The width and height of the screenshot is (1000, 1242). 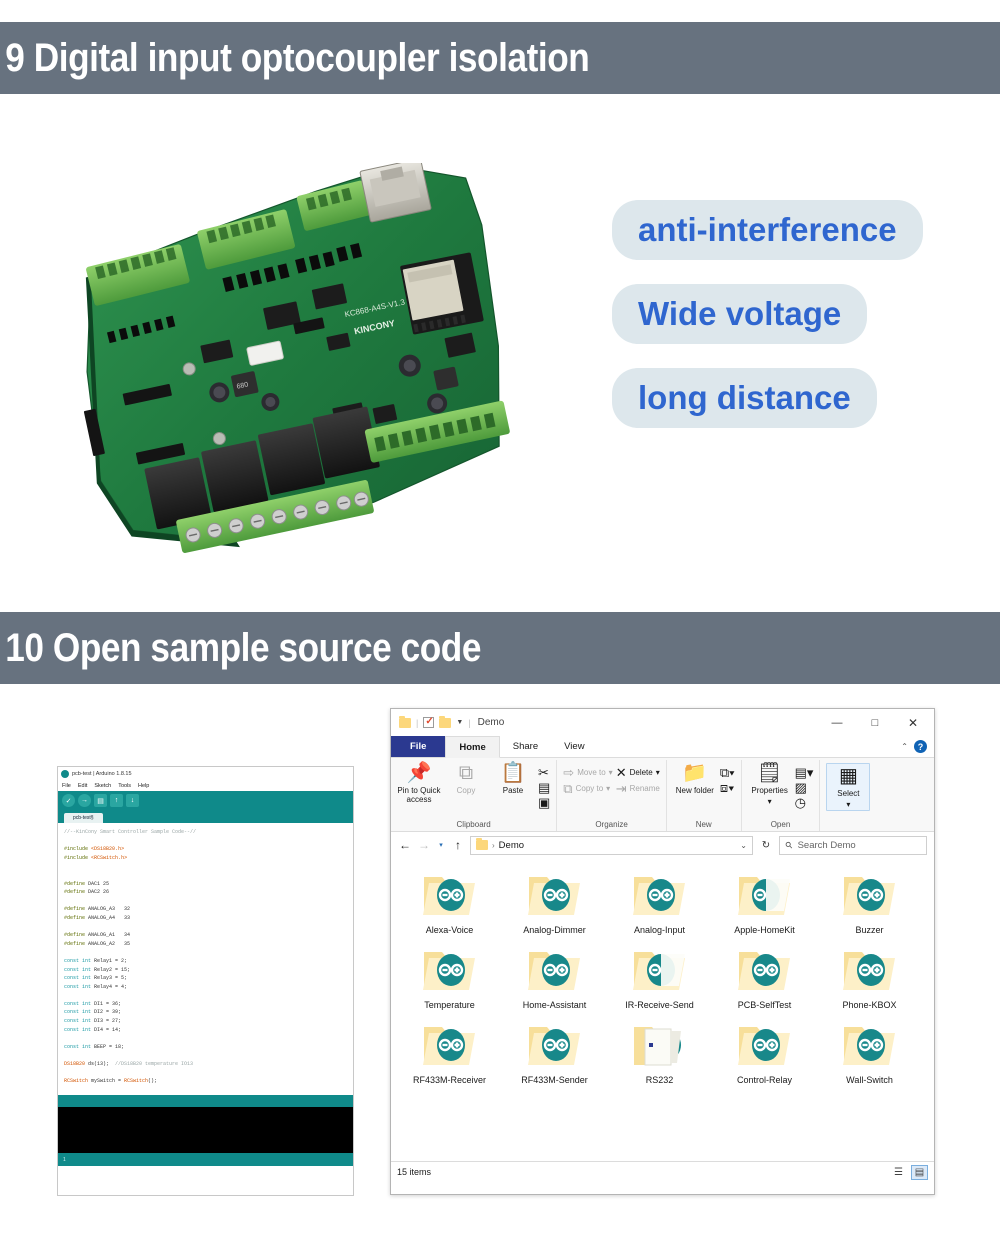 I want to click on ribbon-group-new: 📁 New folder ⧉▾ ⧈▾ New, so click(x=704, y=795).